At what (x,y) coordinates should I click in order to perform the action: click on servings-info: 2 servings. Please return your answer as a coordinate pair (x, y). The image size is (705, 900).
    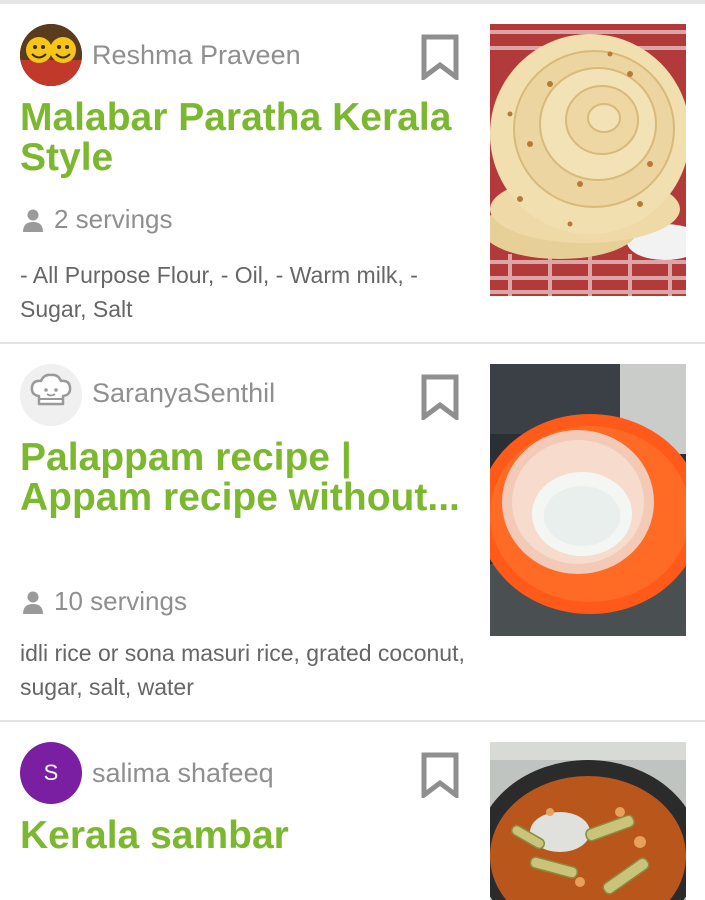
    Looking at the image, I should click on (96, 219).